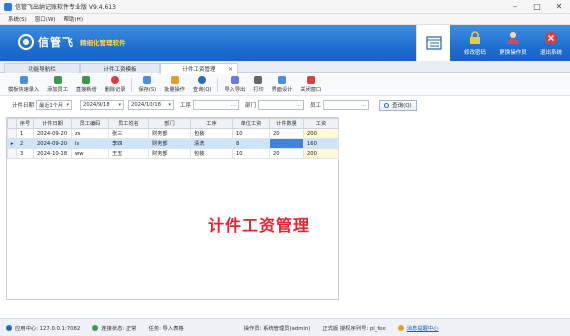  Describe the element at coordinates (102, 105) in the screenshot. I see `date-from-input: 2024/9/18 ▾` at that location.